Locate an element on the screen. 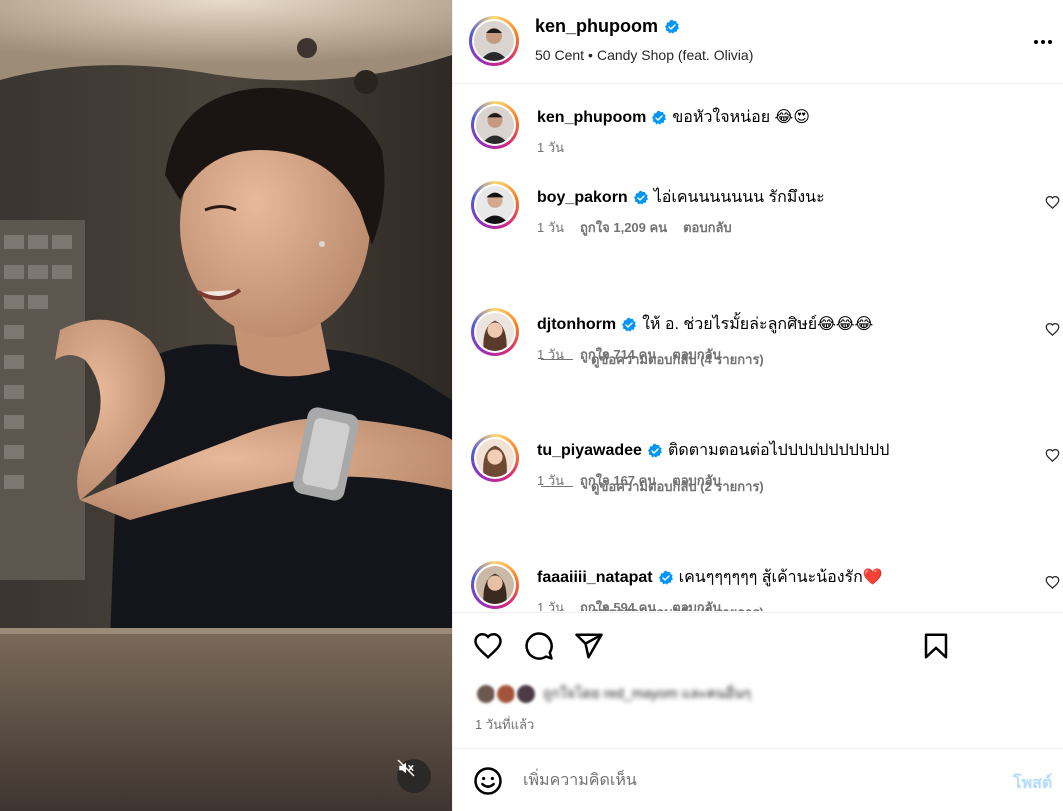  comment-input is located at coordinates (758, 781).